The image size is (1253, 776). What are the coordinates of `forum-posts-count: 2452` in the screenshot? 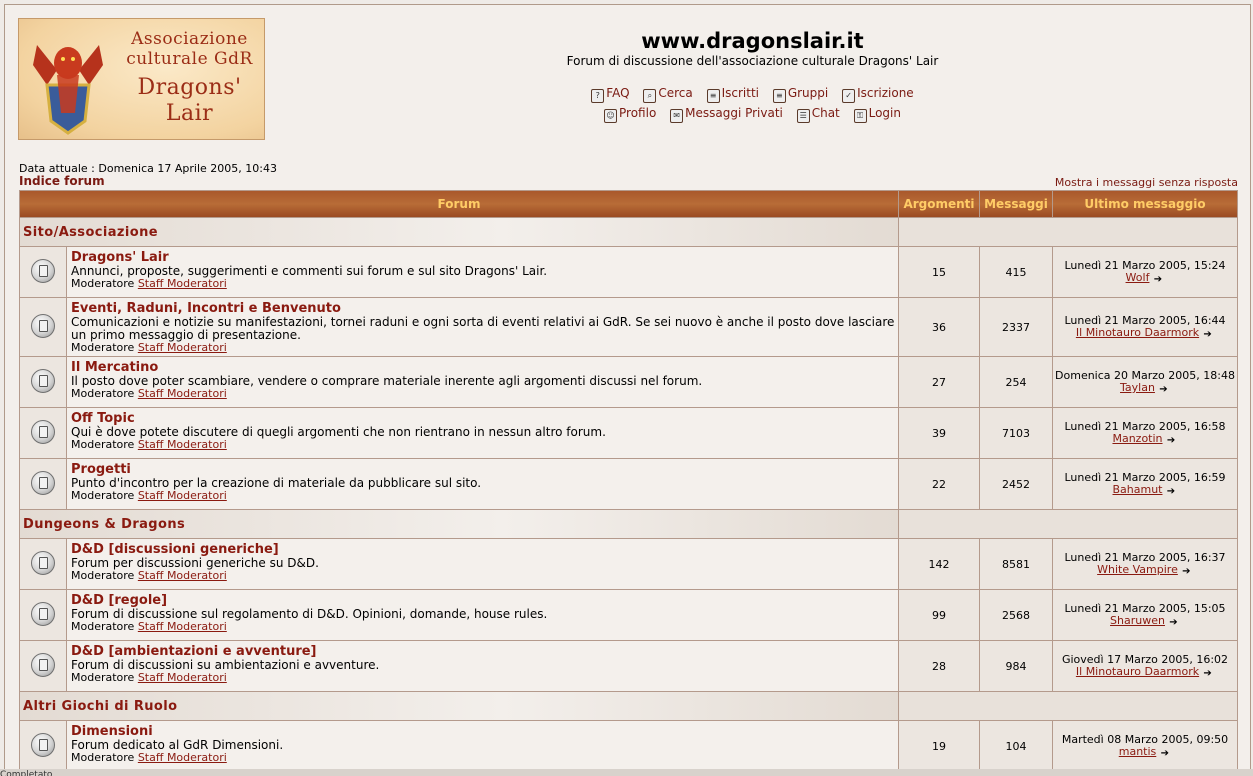 It's located at (1016, 484).